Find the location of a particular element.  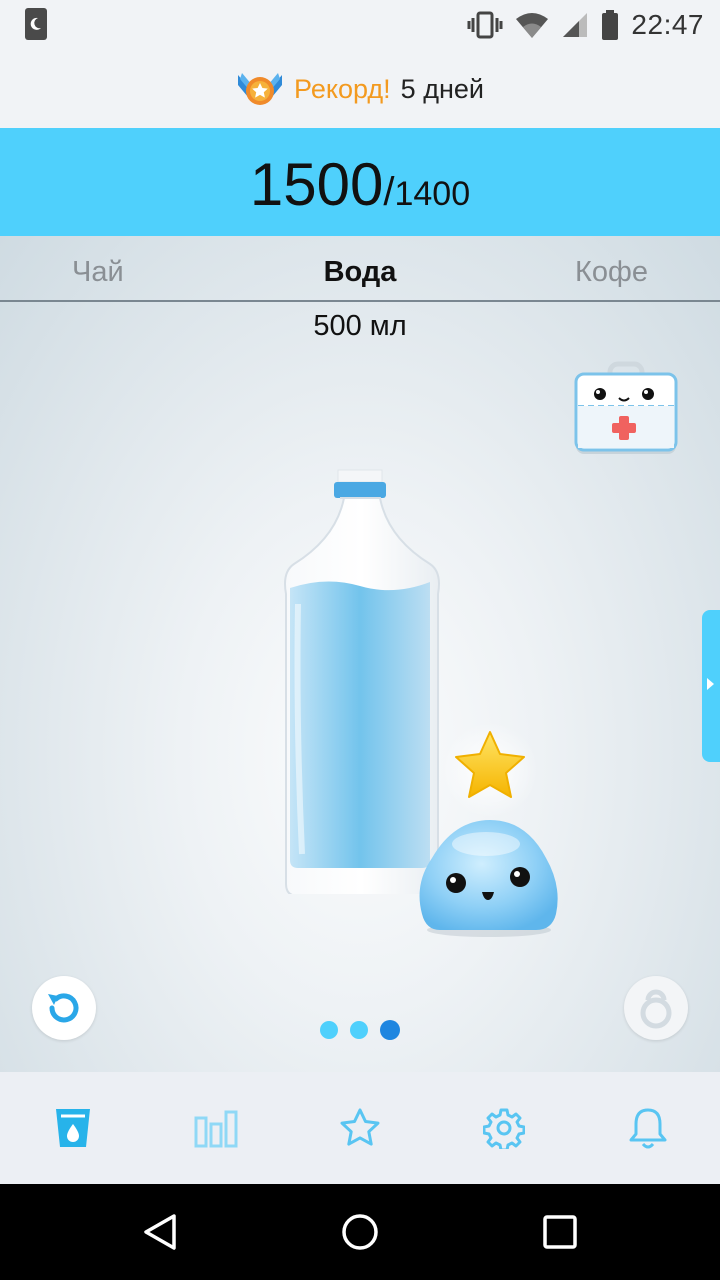

gear-icon is located at coordinates (504, 1128).